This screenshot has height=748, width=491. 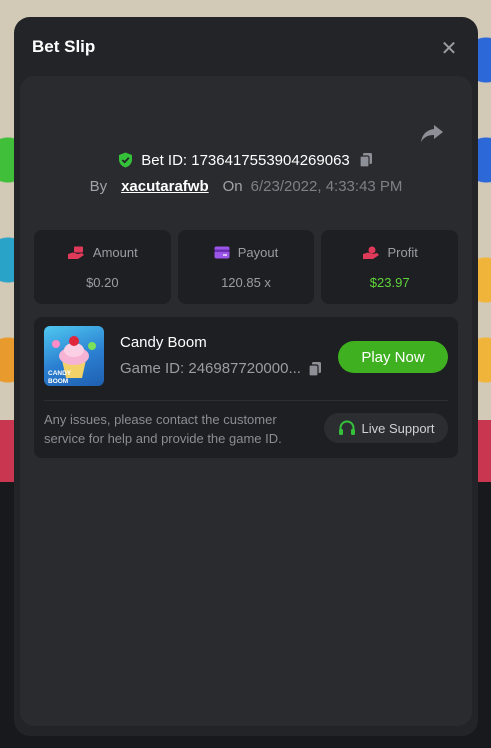 I want to click on on-label: On, so click(x=232, y=186).